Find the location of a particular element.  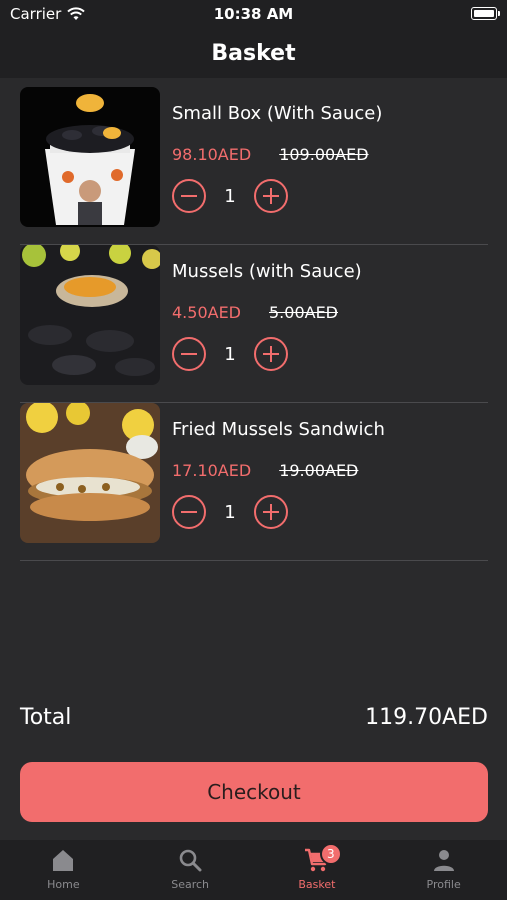

total-value: 119.70AED is located at coordinates (426, 717).